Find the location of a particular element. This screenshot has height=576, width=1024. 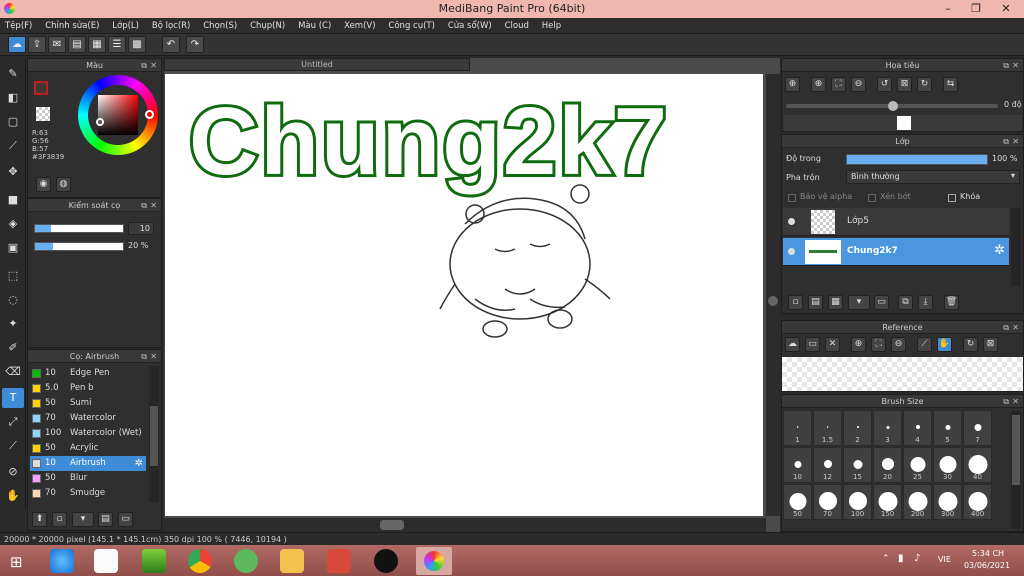

menu-select: Chọn(S) is located at coordinates (220, 26).